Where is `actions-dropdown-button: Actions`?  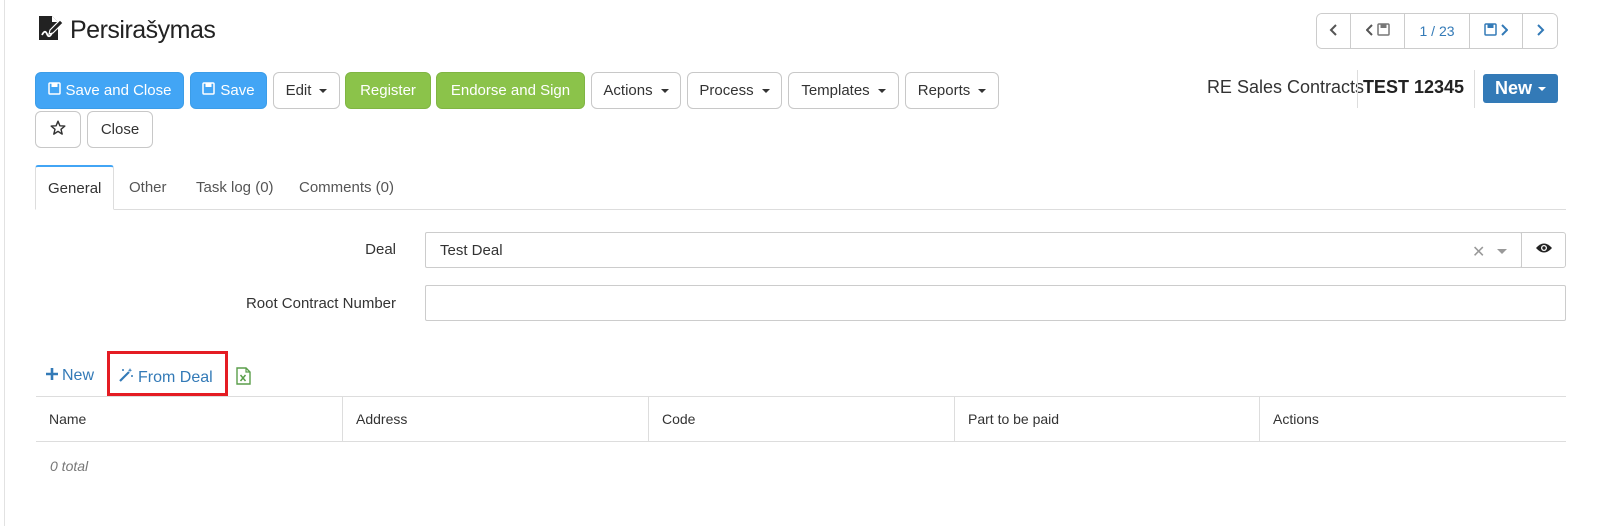 actions-dropdown-button: Actions is located at coordinates (636, 90).